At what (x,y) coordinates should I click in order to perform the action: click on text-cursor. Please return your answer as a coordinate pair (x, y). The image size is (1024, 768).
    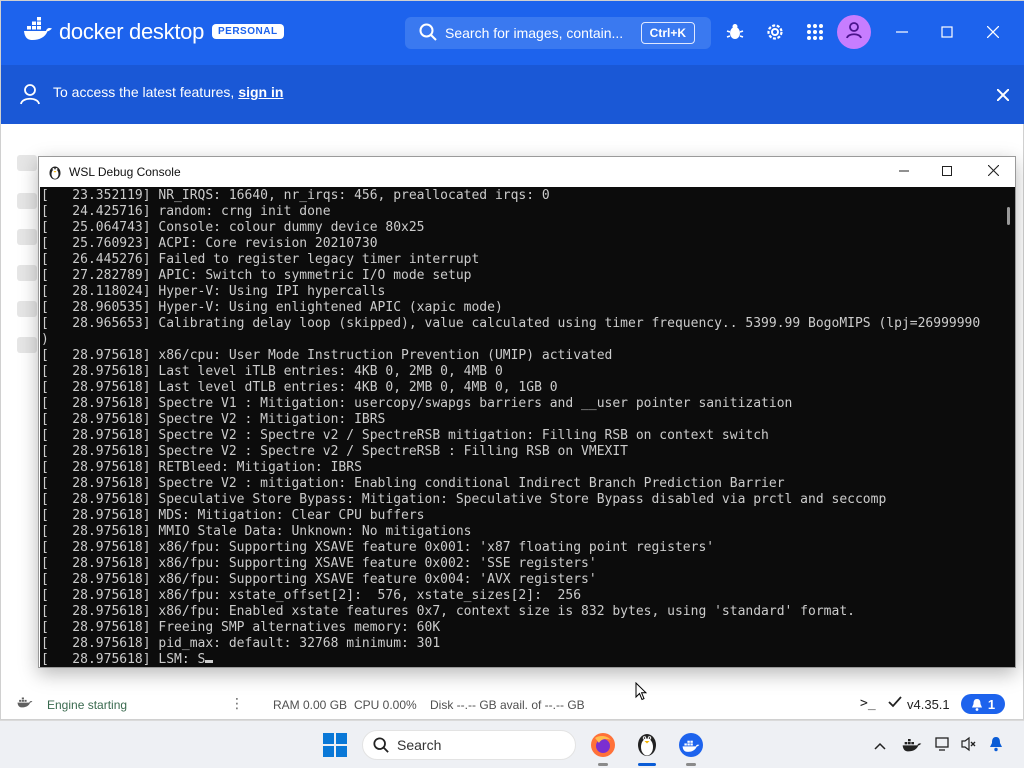
    Looking at the image, I should click on (209, 661).